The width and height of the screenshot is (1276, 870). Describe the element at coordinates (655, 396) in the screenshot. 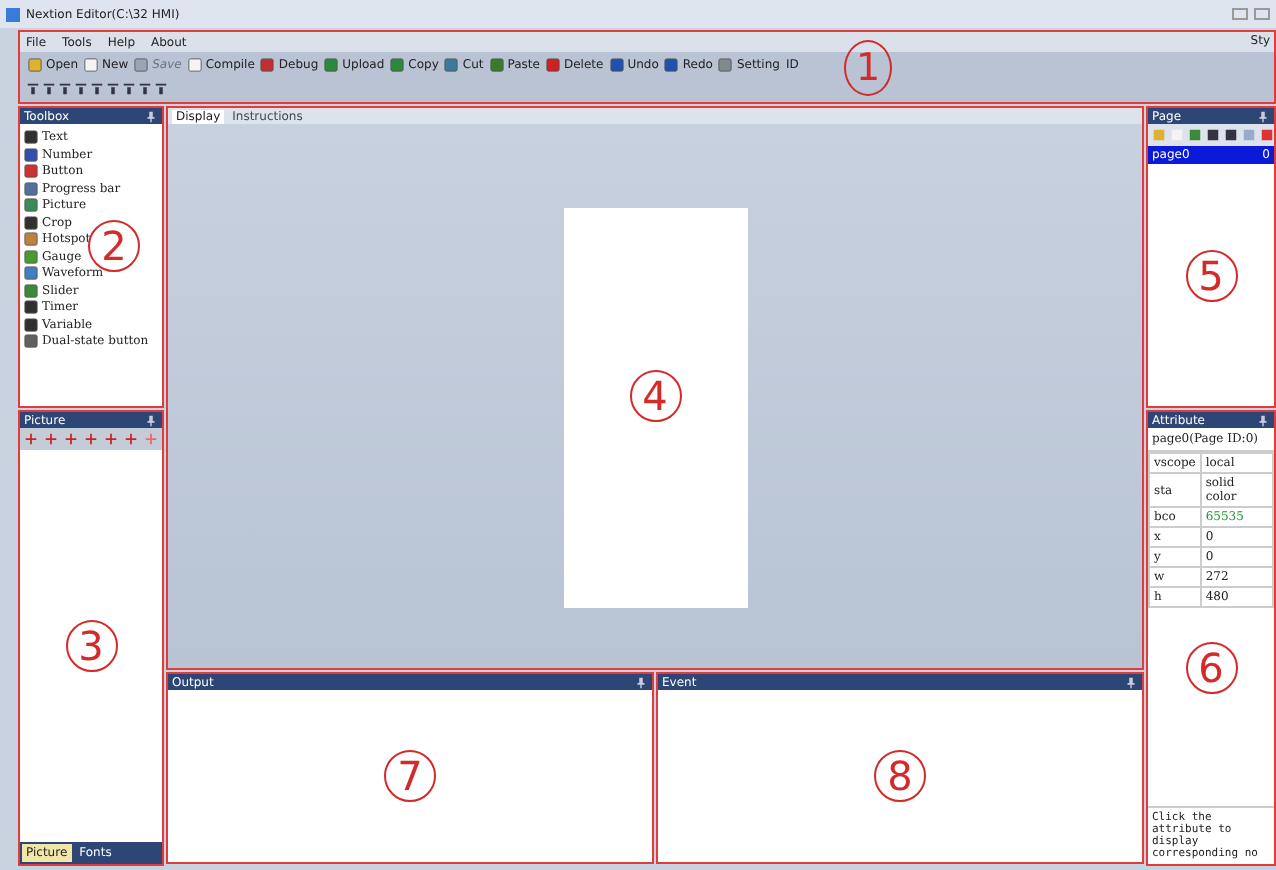

I see `callout-number: 4` at that location.